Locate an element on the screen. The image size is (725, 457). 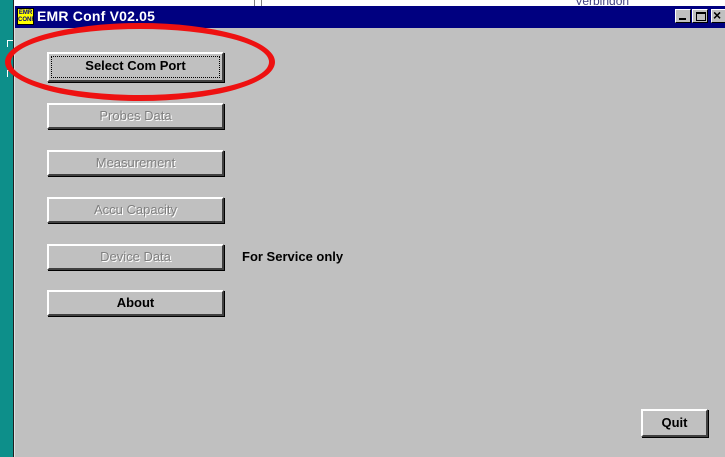
device-data-button: Device Data is located at coordinates (135, 257).